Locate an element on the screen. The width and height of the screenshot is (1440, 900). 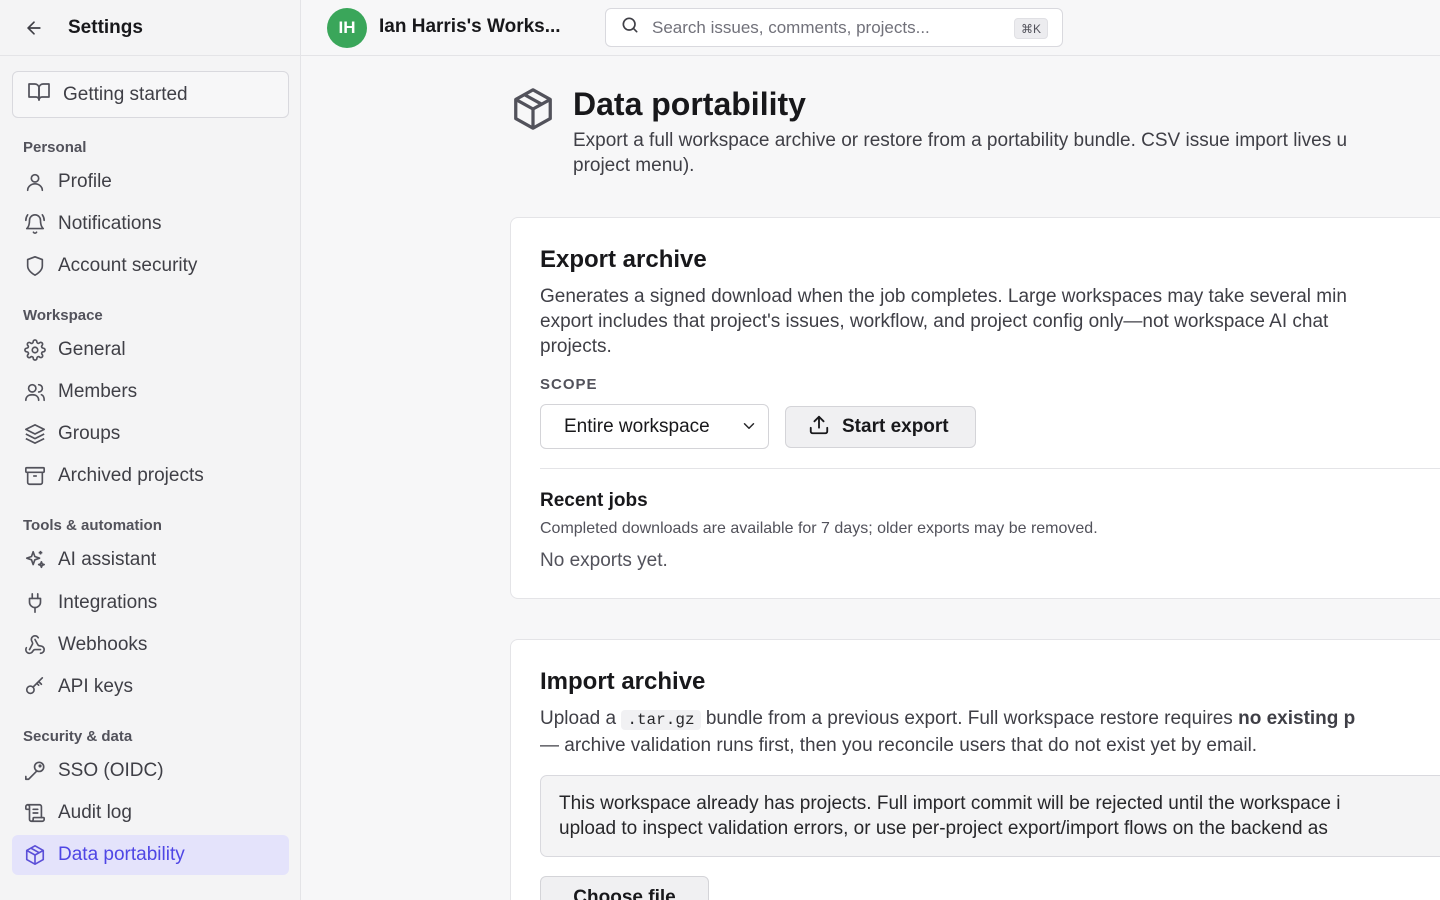
sidebar-item-label: Data portability is located at coordinates (121, 854).